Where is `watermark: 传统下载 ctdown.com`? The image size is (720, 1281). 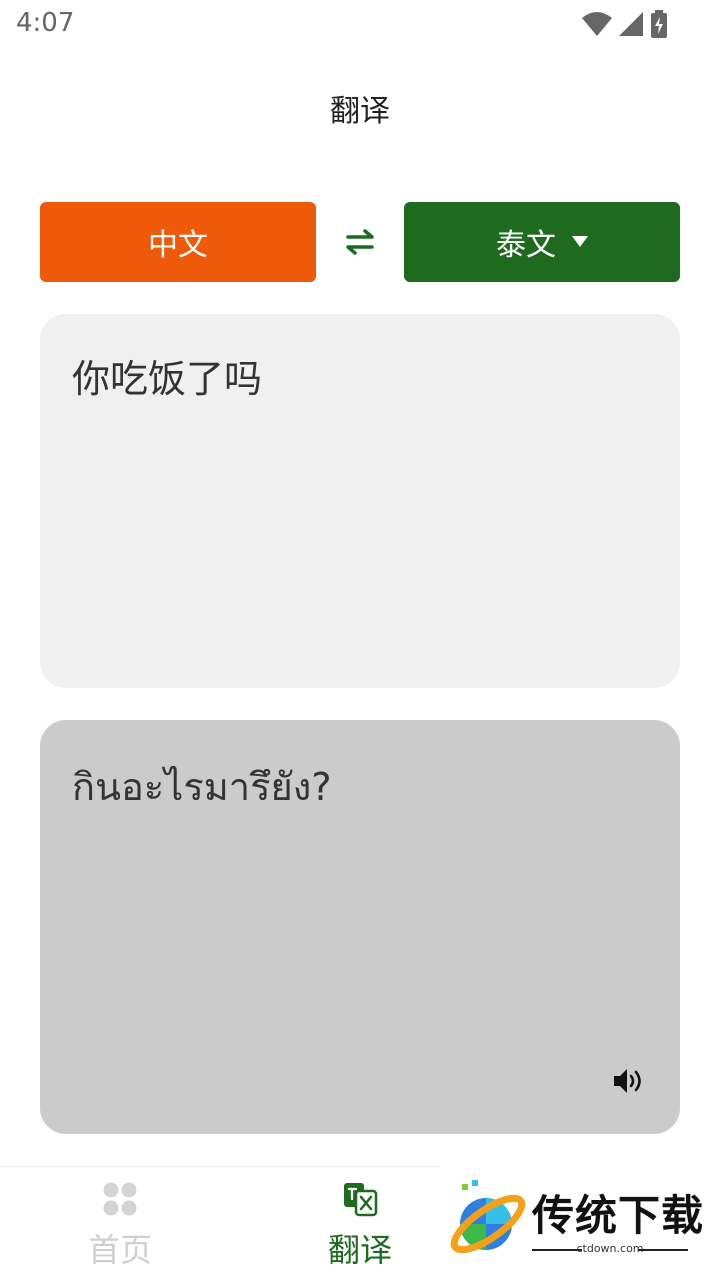
watermark: 传统下载 ctdown.com is located at coordinates (580, 1223).